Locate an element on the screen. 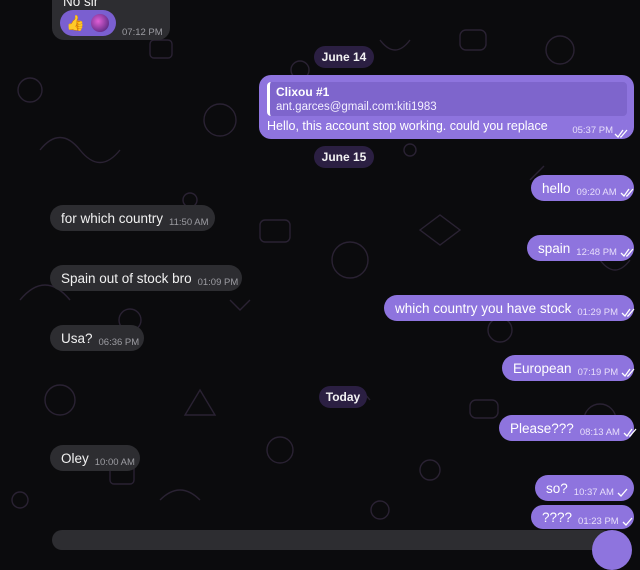  message-text: European is located at coordinates (542, 368).